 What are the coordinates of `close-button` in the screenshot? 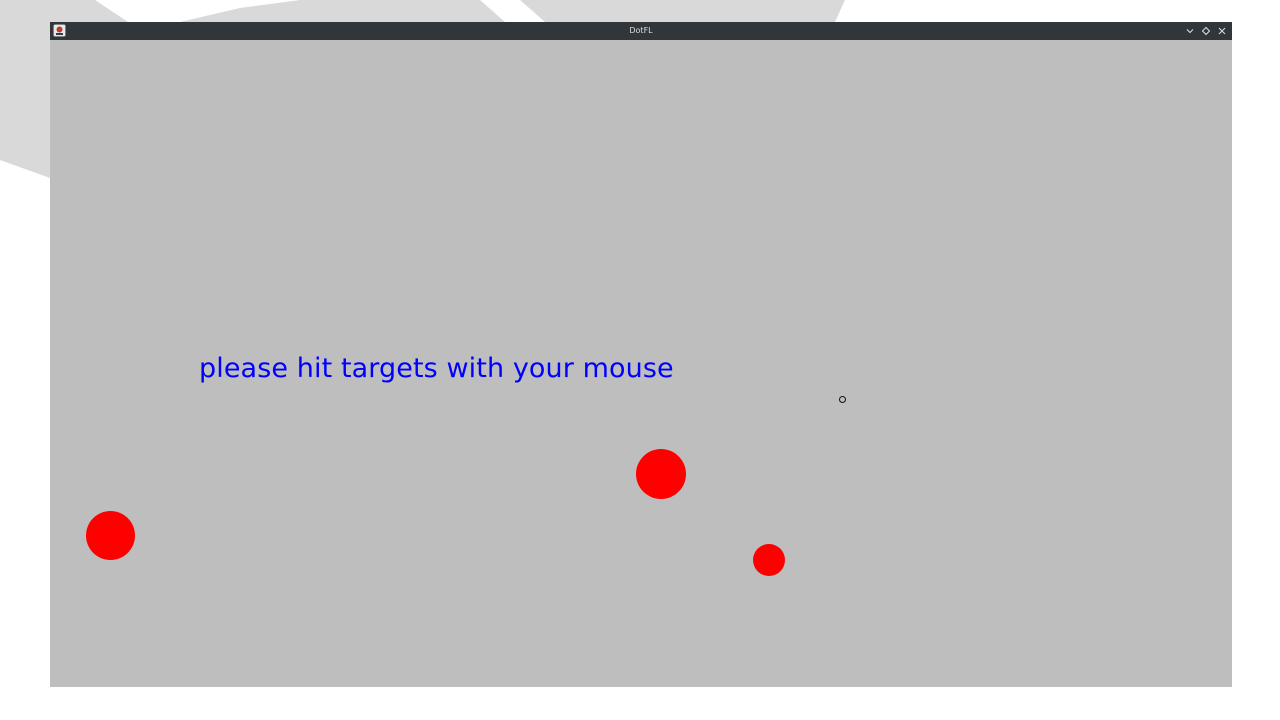 It's located at (1222, 31).